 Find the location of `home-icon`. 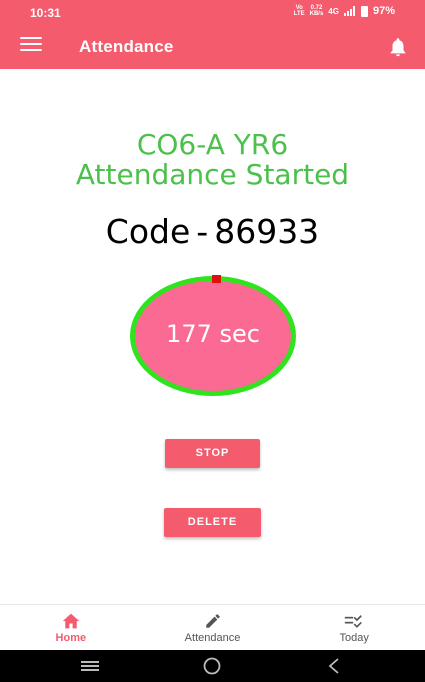

home-icon is located at coordinates (71, 621).